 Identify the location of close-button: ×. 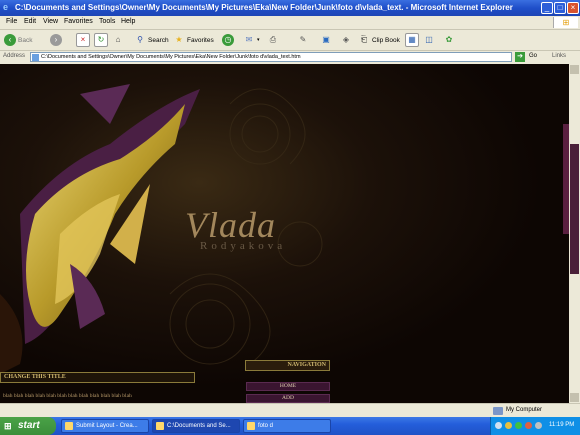
(573, 8).